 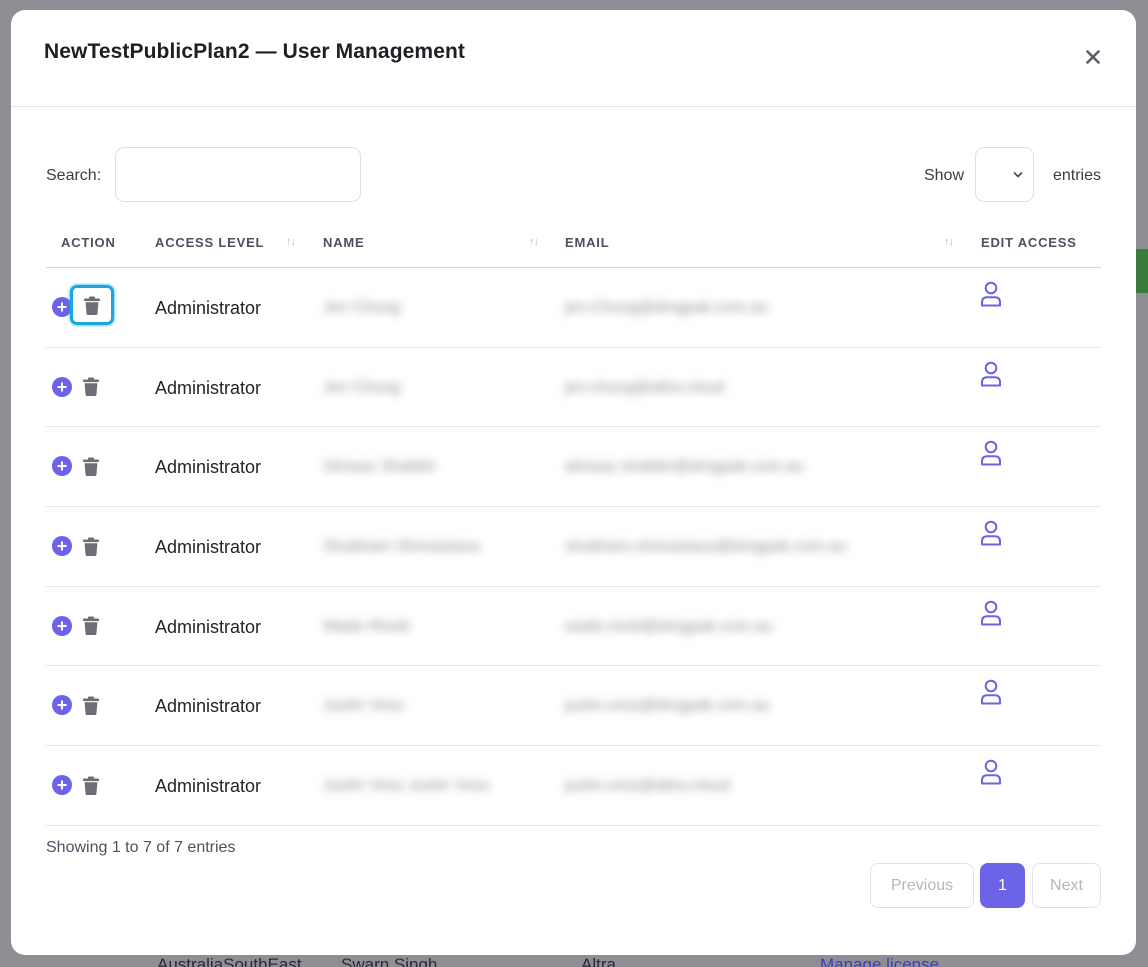 What do you see at coordinates (667, 307) in the screenshot?
I see `email-cell: jen.Chung@dmgpak.com.au` at bounding box center [667, 307].